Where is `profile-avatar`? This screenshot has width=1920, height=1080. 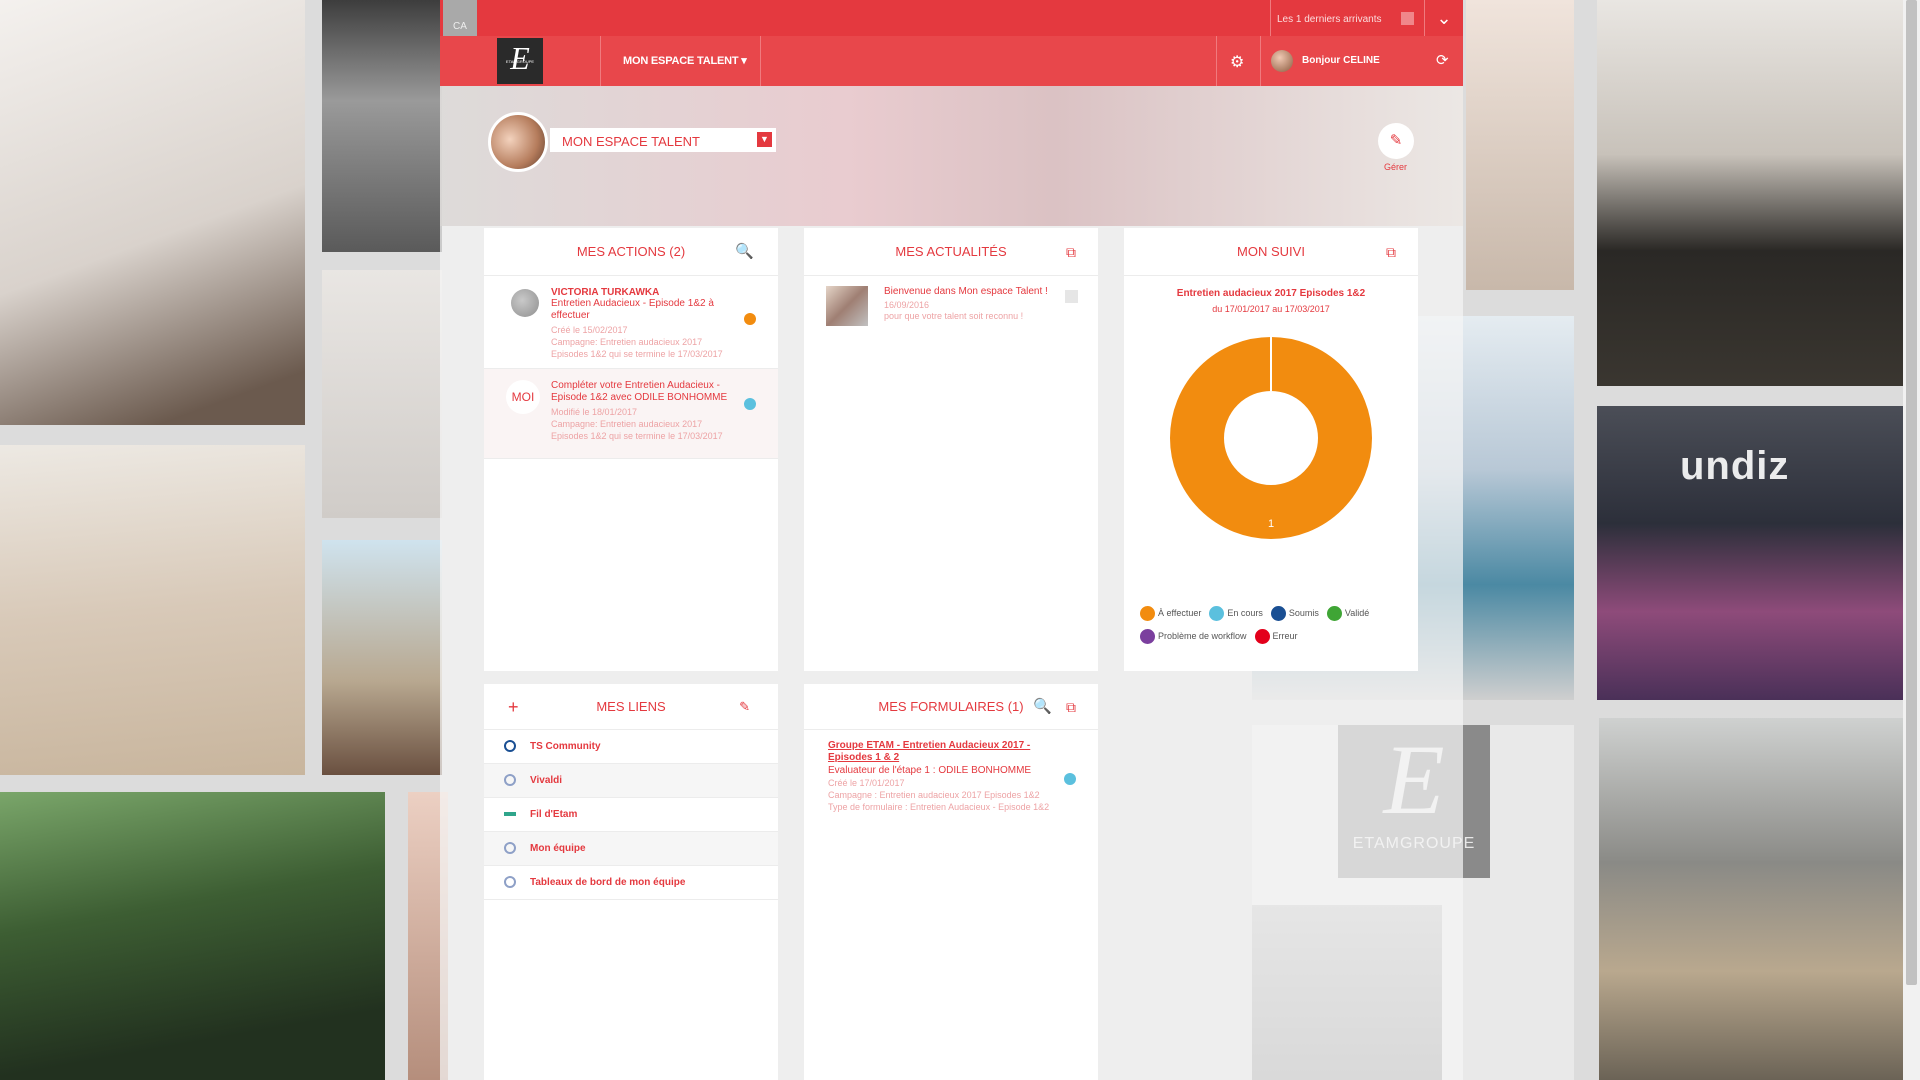
profile-avatar is located at coordinates (518, 142).